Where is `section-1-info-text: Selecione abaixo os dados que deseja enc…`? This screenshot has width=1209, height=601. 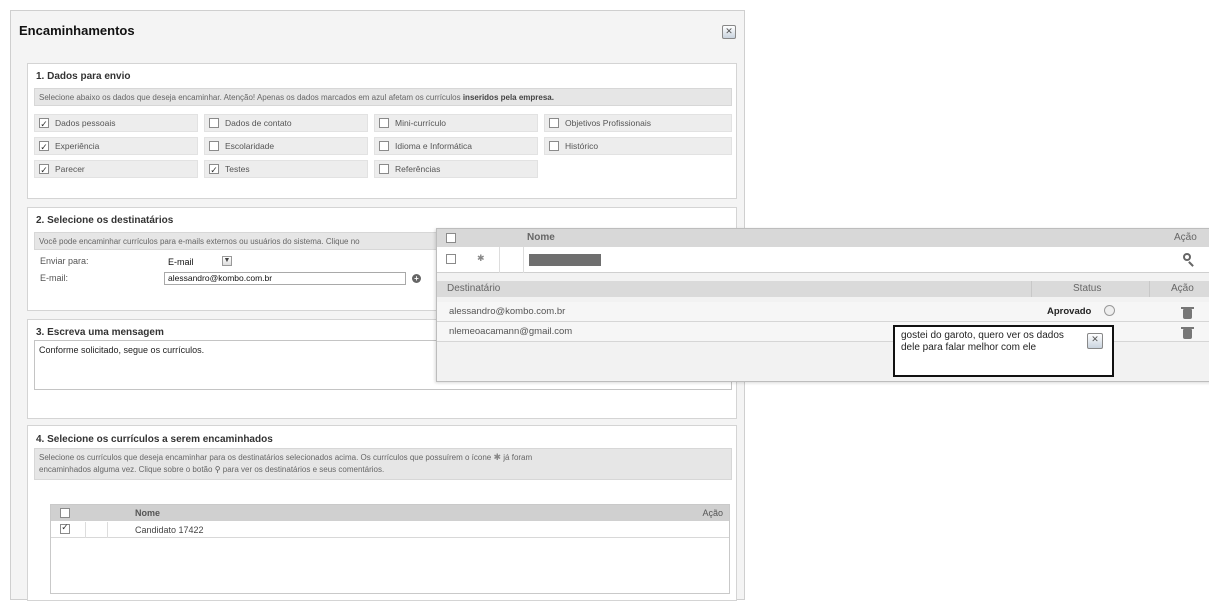 section-1-info-text: Selecione abaixo os dados que deseja enc… is located at coordinates (250, 97).